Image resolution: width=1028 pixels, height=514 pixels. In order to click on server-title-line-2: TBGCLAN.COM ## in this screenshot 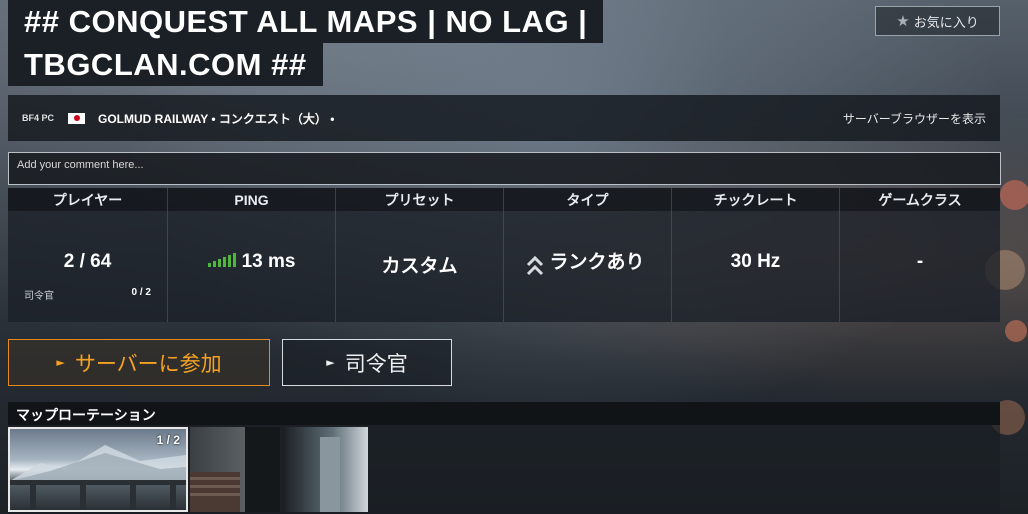, I will do `click(165, 64)`.